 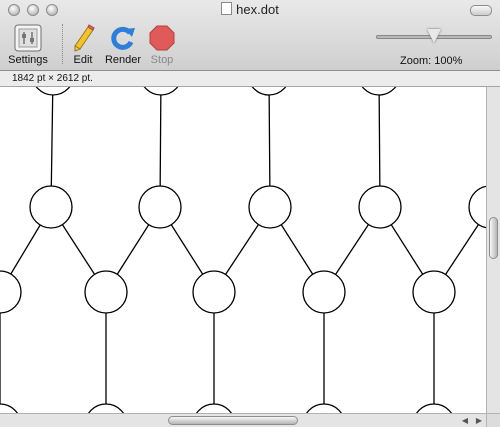 I want to click on scroll-left-arrow-icon: ◀, so click(x=465, y=420).